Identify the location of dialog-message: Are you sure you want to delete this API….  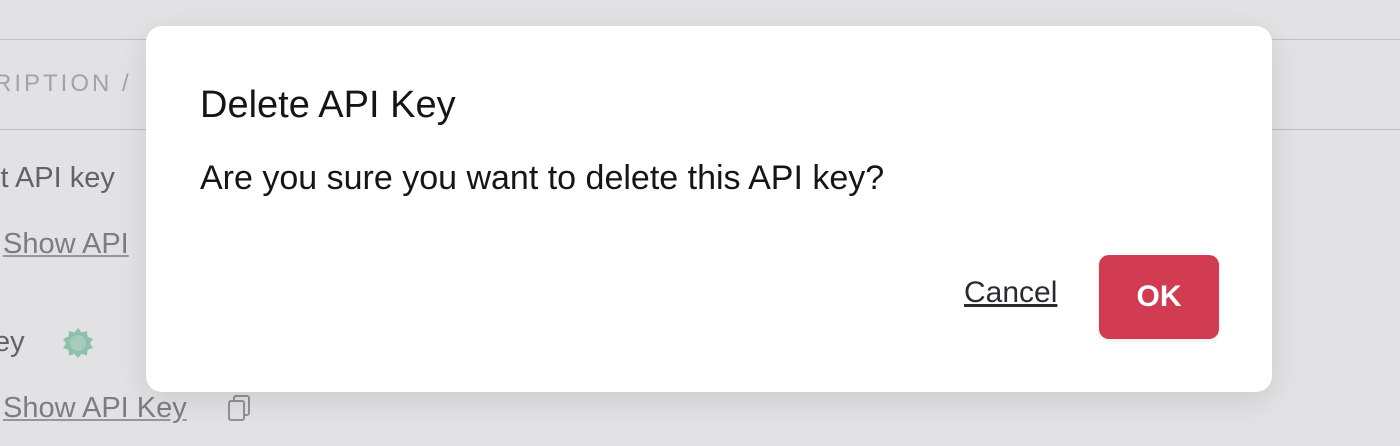
(542, 178).